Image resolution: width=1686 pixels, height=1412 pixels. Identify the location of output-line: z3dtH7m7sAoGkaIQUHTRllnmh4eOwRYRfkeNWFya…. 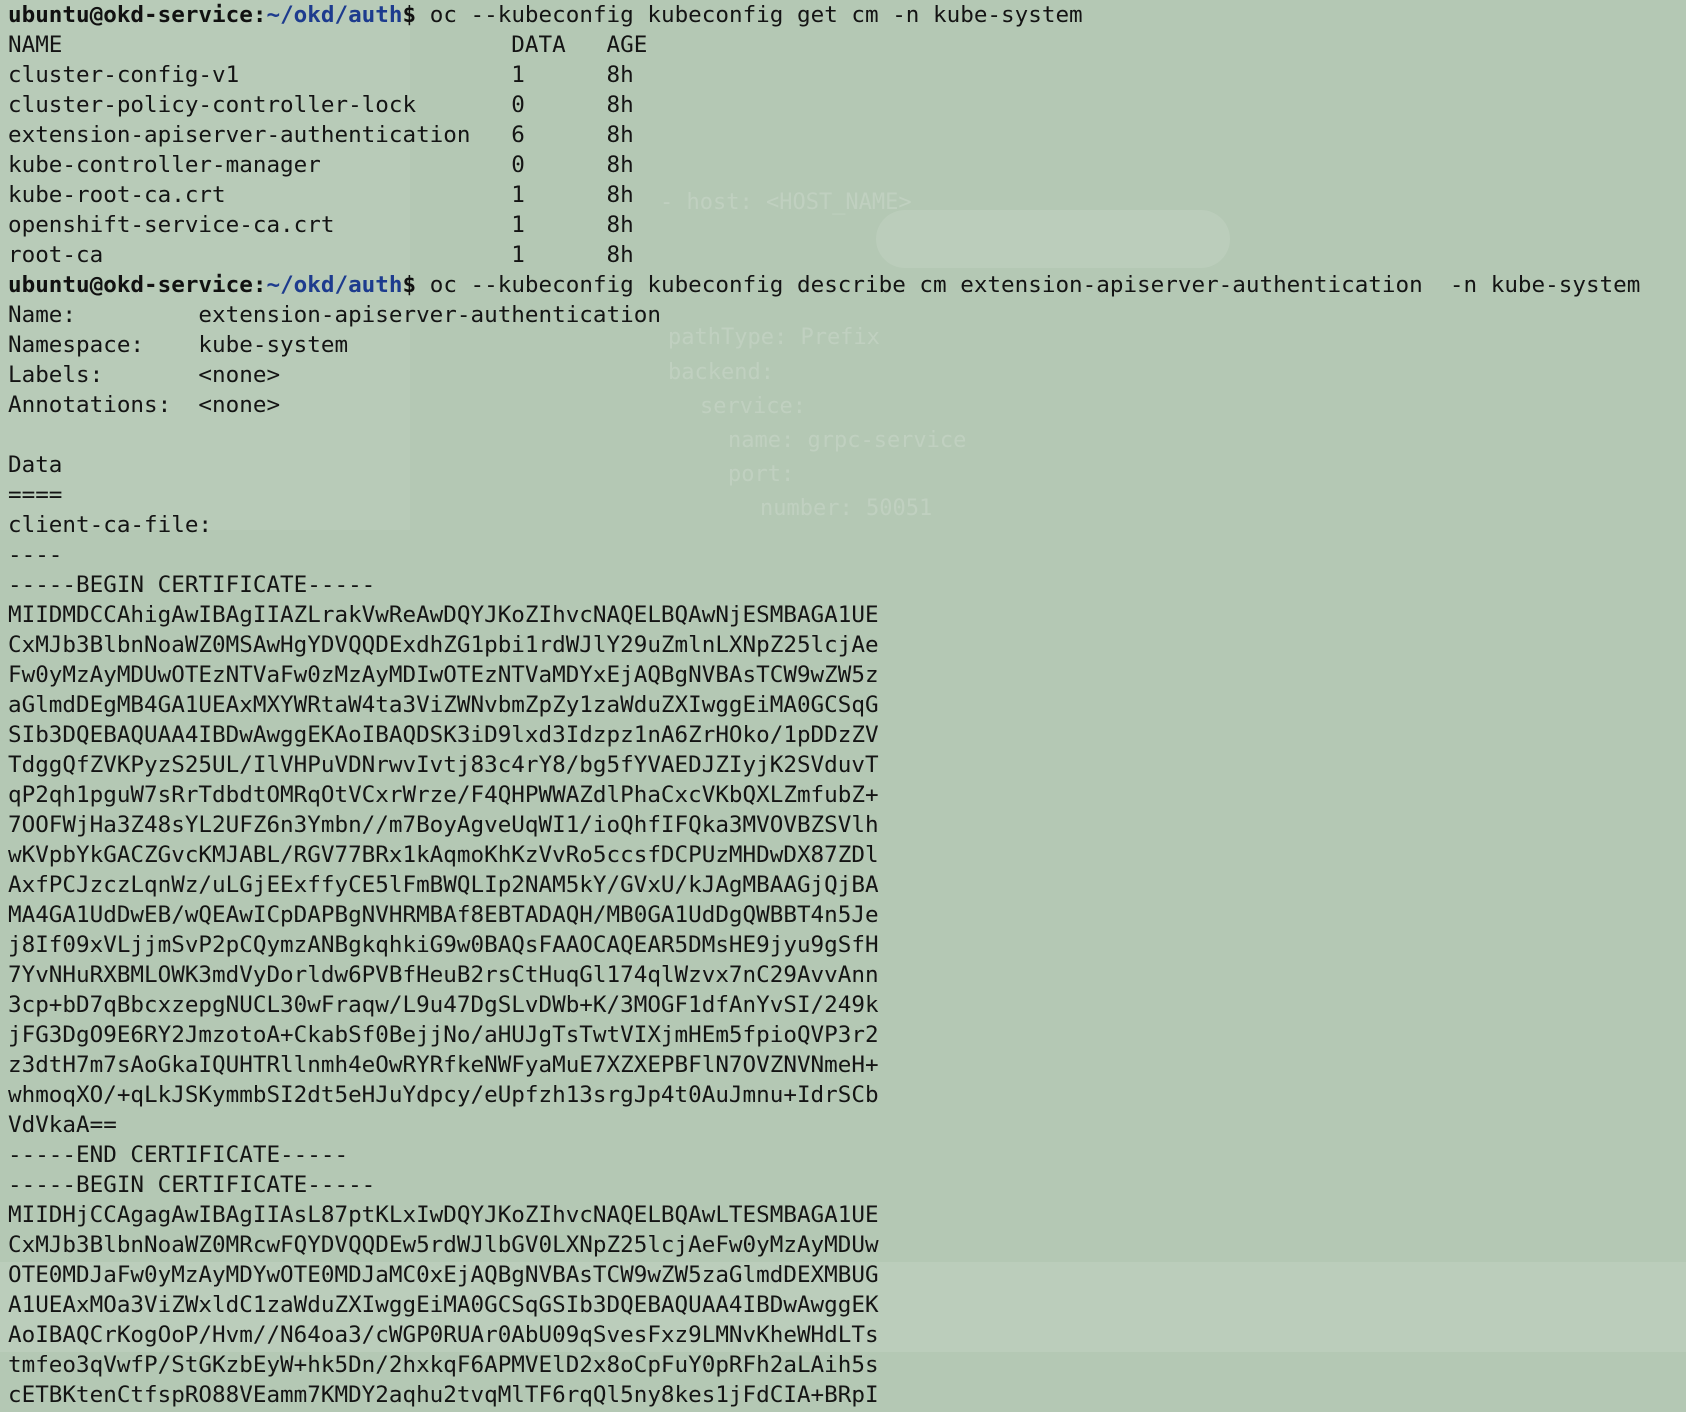
(443, 1065).